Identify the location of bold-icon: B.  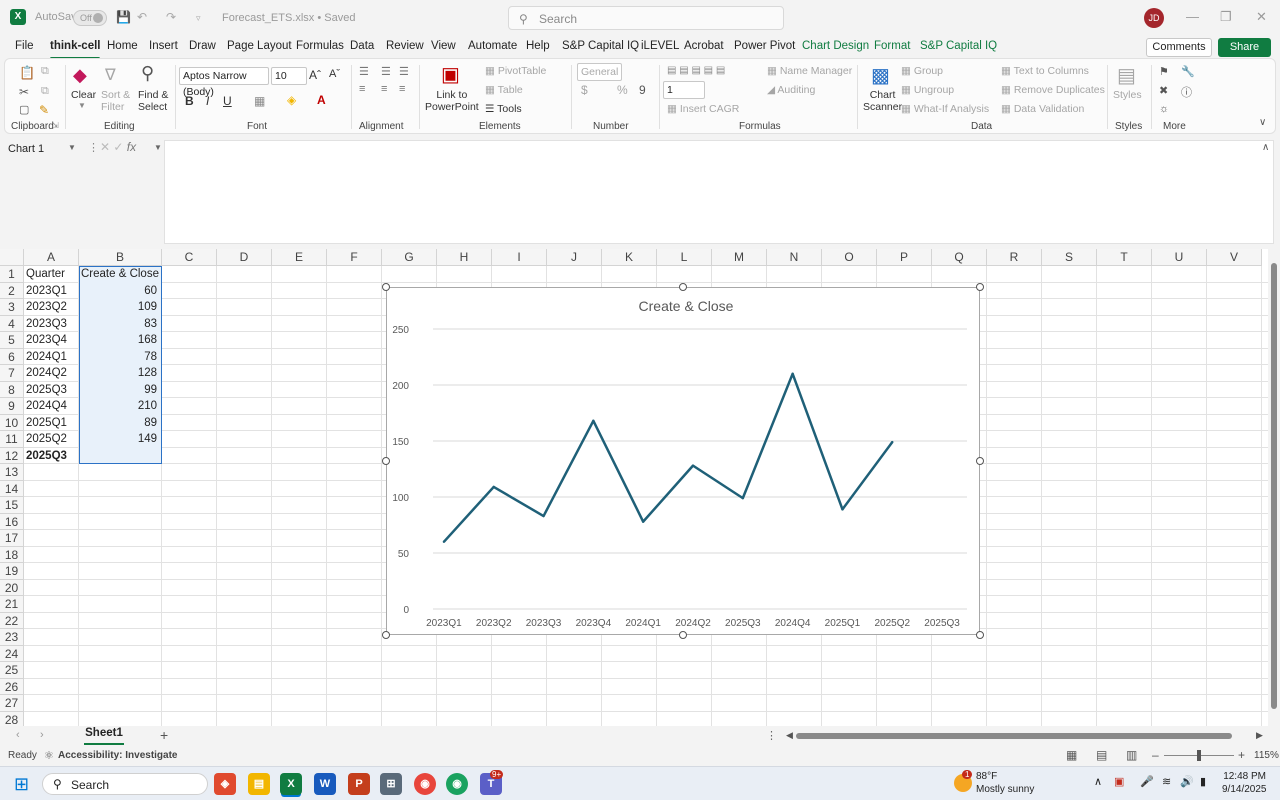
(189, 101).